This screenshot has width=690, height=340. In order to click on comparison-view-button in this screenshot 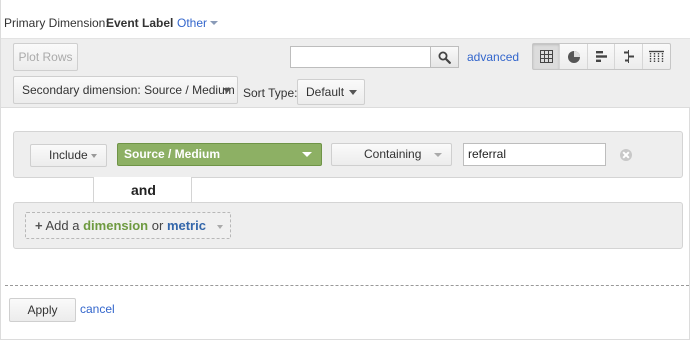, I will do `click(629, 56)`.